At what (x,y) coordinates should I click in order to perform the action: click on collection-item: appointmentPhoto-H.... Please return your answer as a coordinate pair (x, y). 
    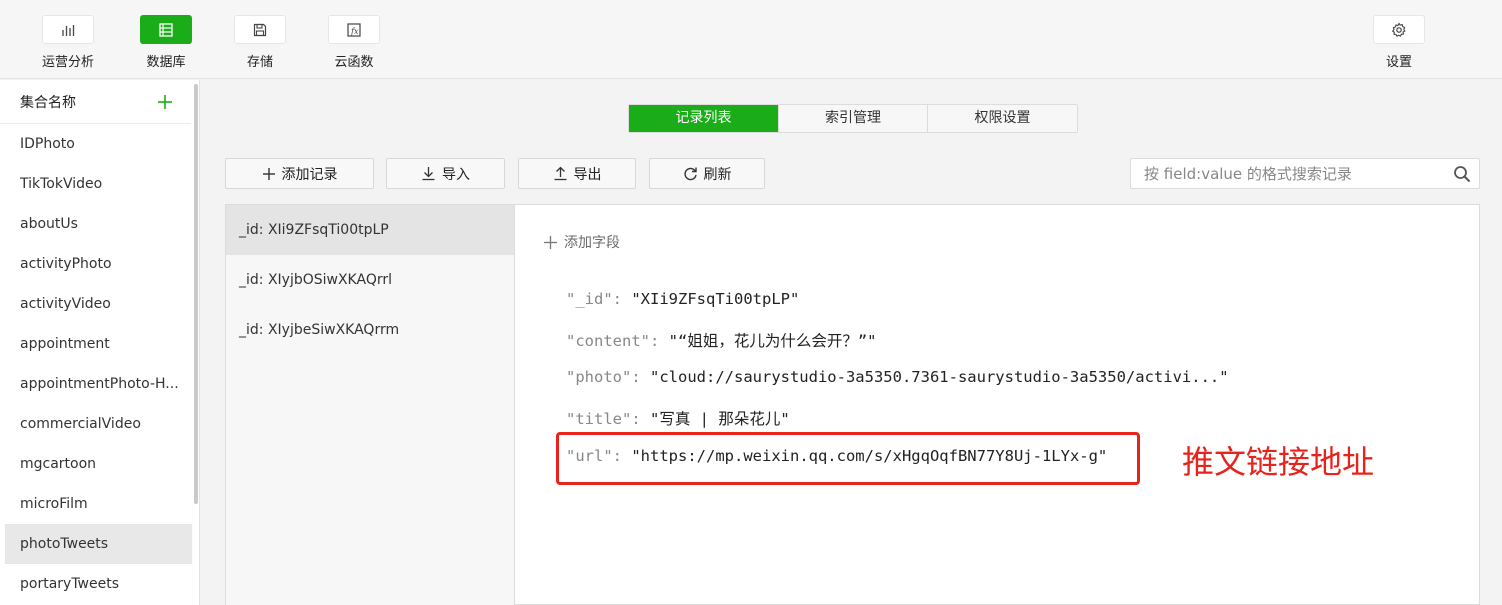
    Looking at the image, I should click on (98, 384).